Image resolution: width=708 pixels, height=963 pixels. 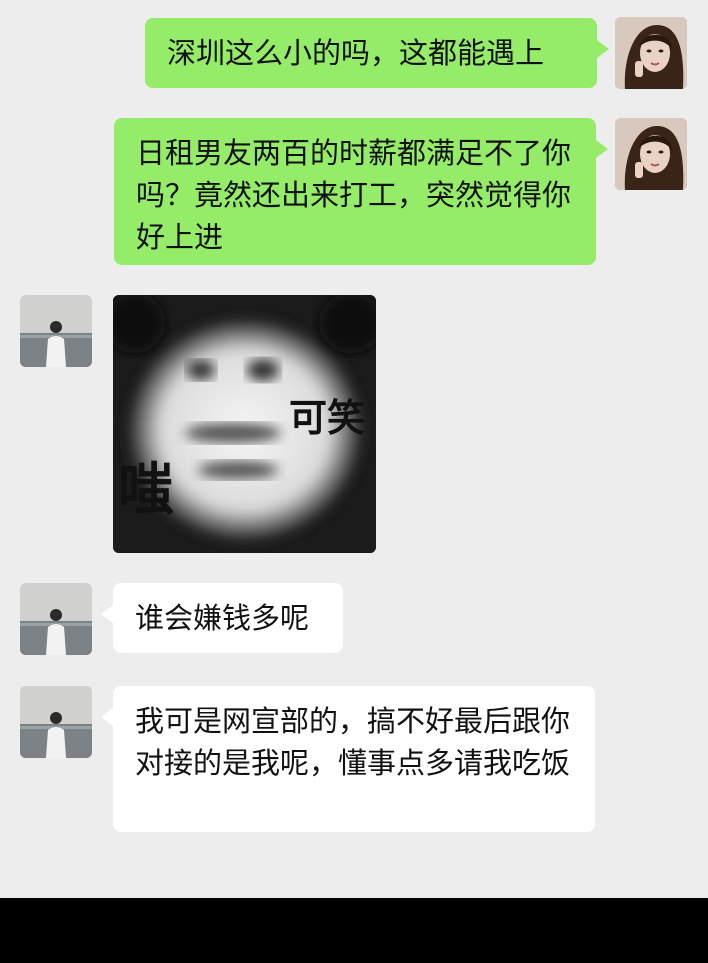 I want to click on outgoing-message-bubble: 深圳这么小的吗，这都能遇上, so click(x=377, y=53).